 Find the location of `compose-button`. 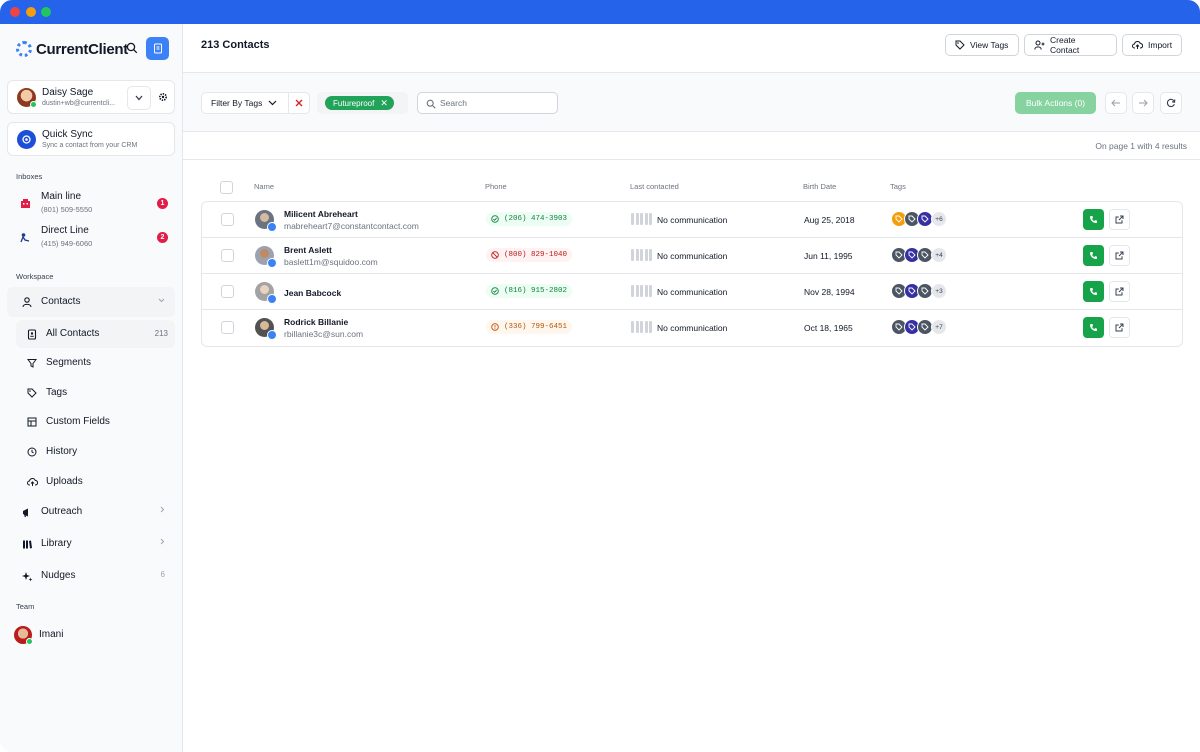

compose-button is located at coordinates (157, 48).